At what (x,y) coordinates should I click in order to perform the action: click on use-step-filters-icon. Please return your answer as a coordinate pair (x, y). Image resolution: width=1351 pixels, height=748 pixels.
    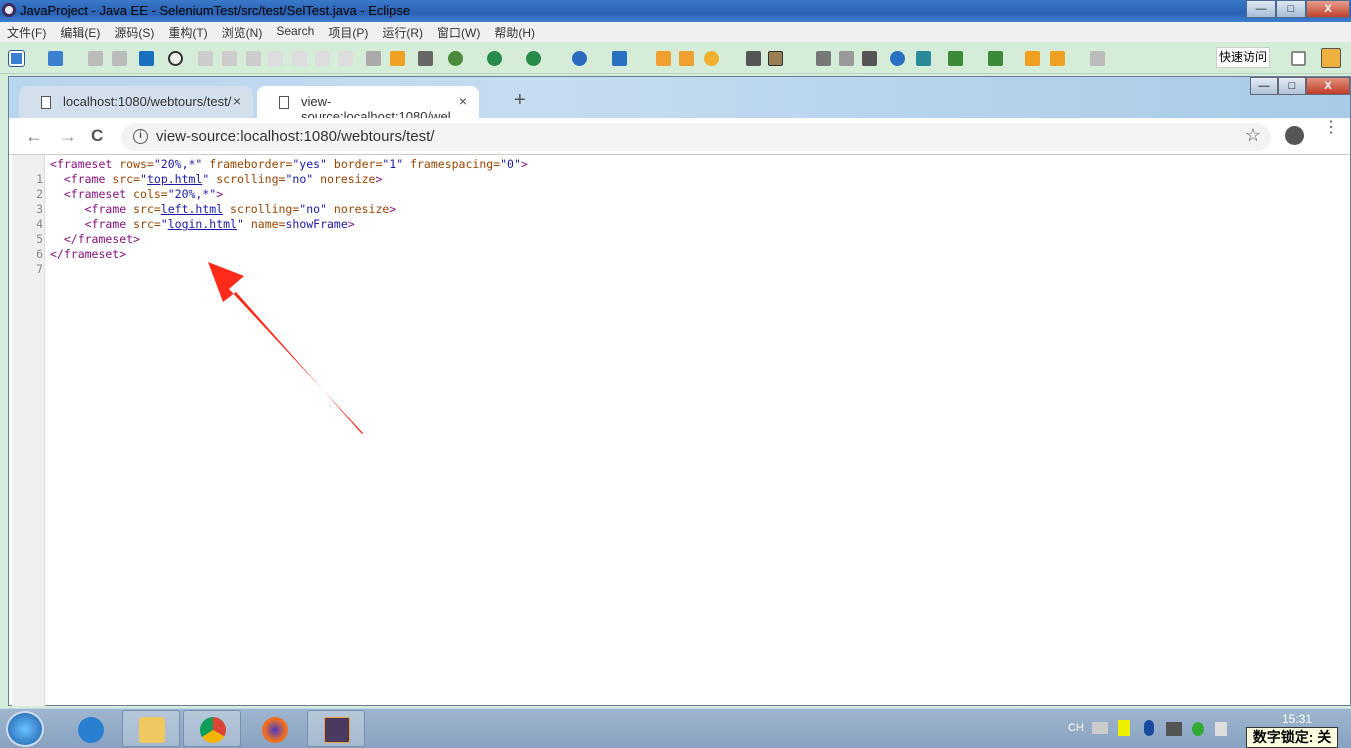
    Looking at the image, I should click on (397, 58).